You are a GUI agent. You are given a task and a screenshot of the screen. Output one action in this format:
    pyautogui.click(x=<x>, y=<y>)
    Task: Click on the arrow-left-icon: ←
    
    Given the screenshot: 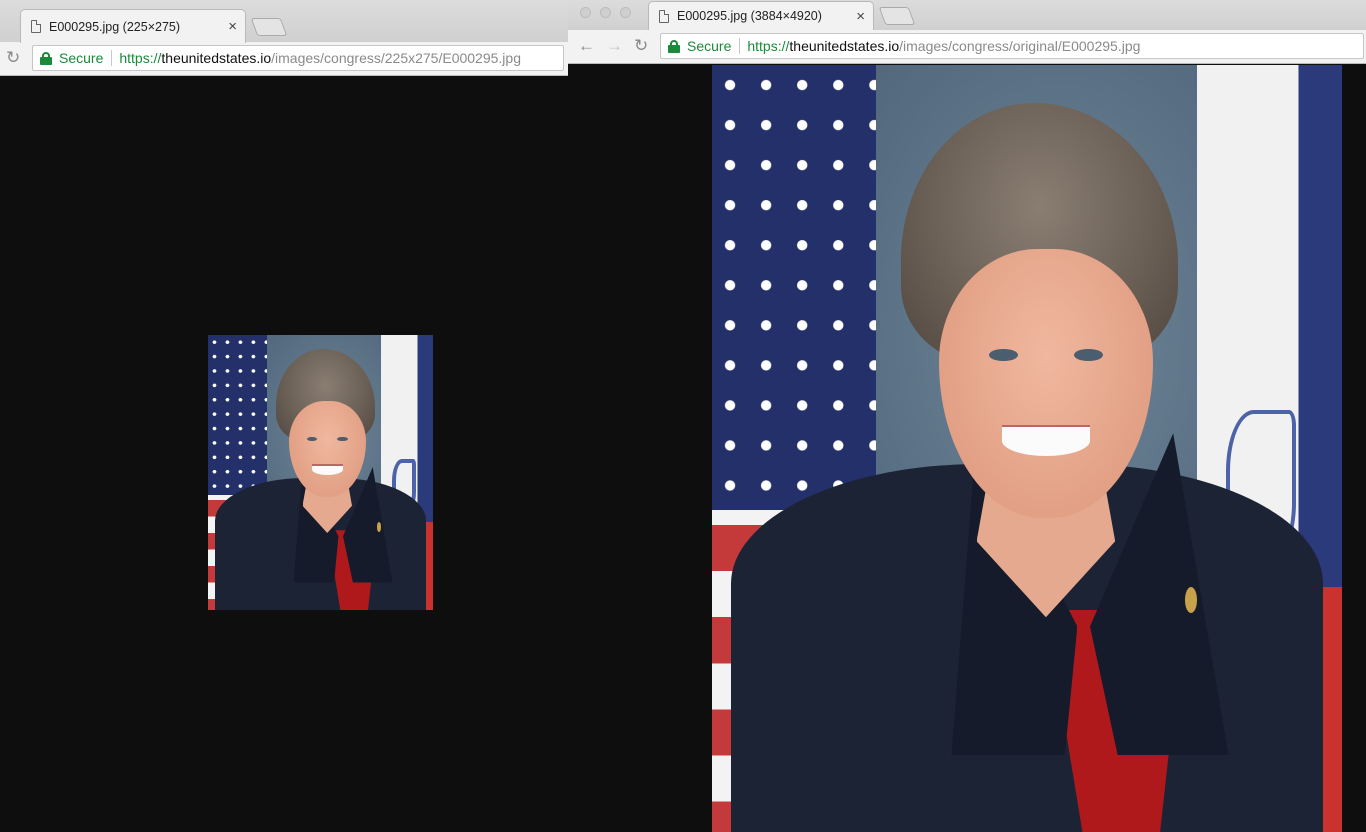 What is the action you would take?
    pyautogui.click(x=586, y=45)
    